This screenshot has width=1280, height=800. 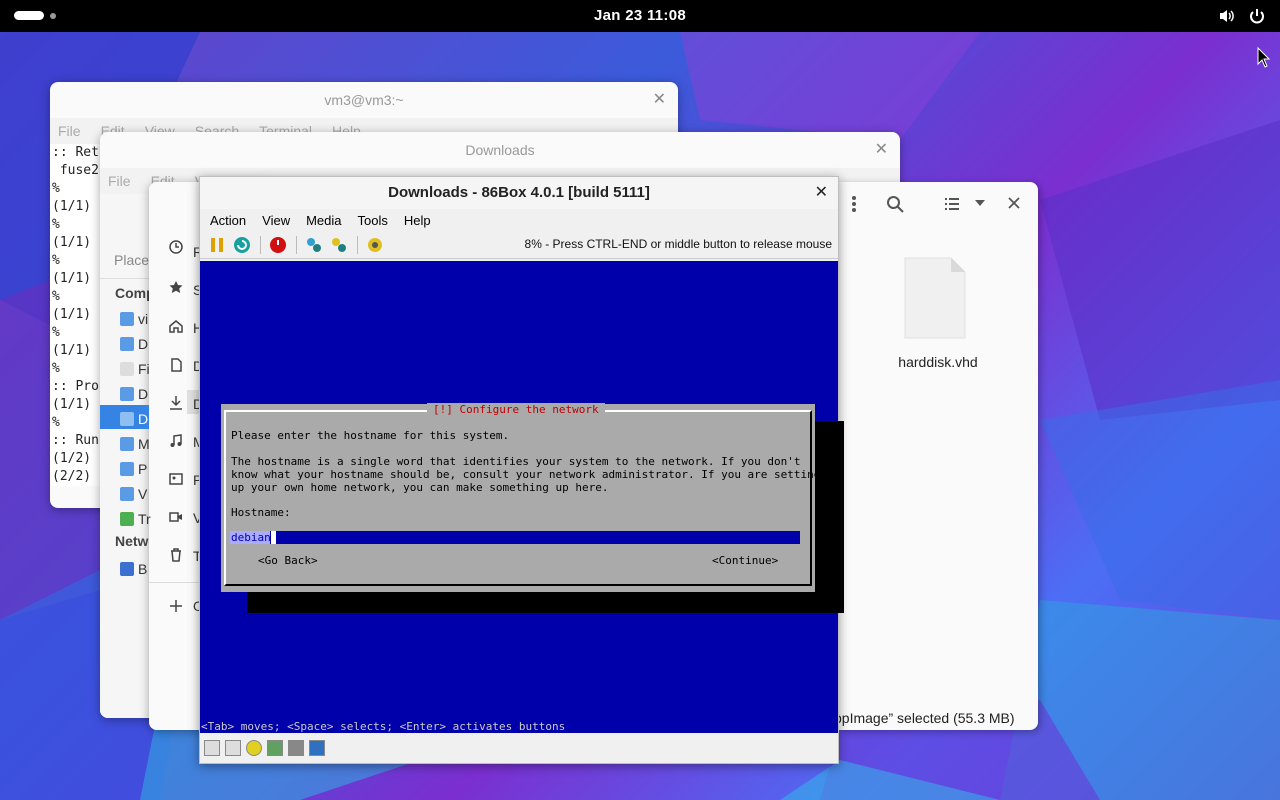 What do you see at coordinates (278, 245) in the screenshot?
I see `power-off-icon` at bounding box center [278, 245].